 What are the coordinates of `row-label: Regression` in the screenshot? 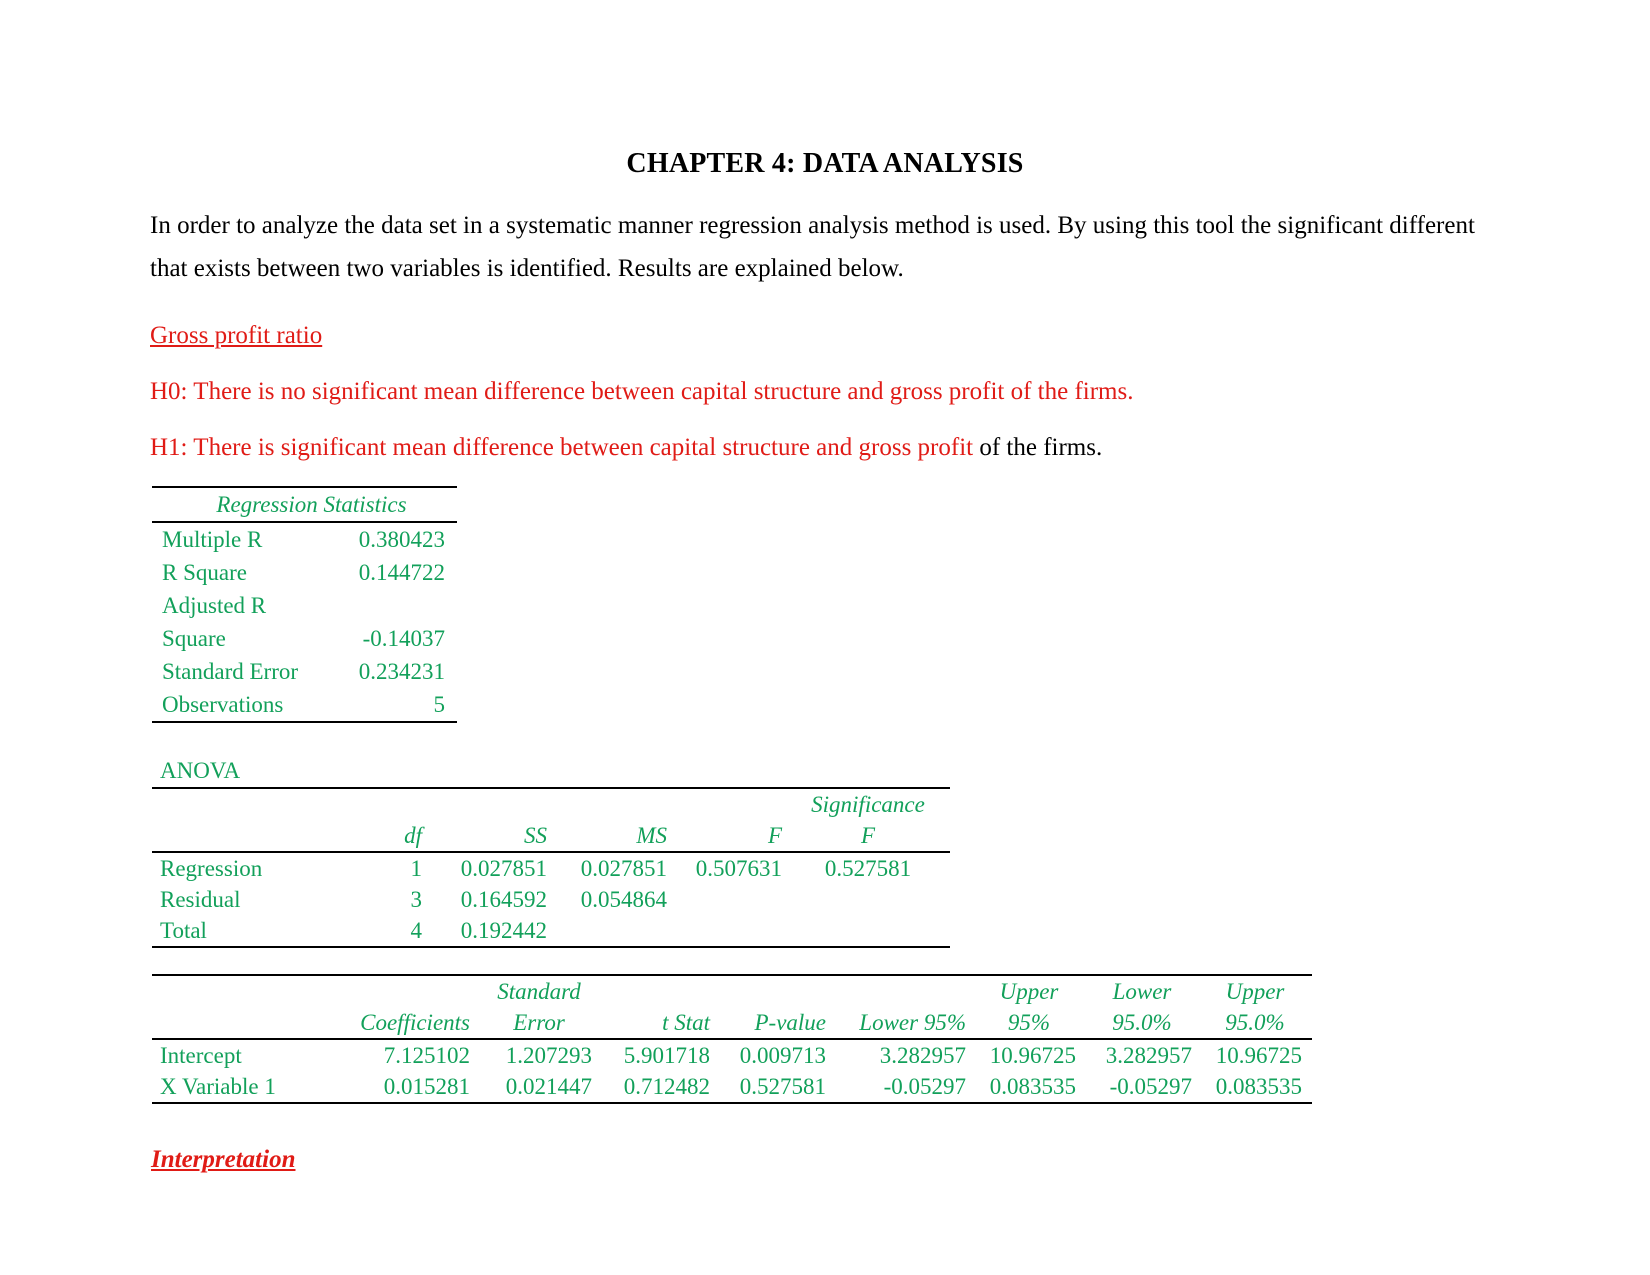 It's located at (211, 868).